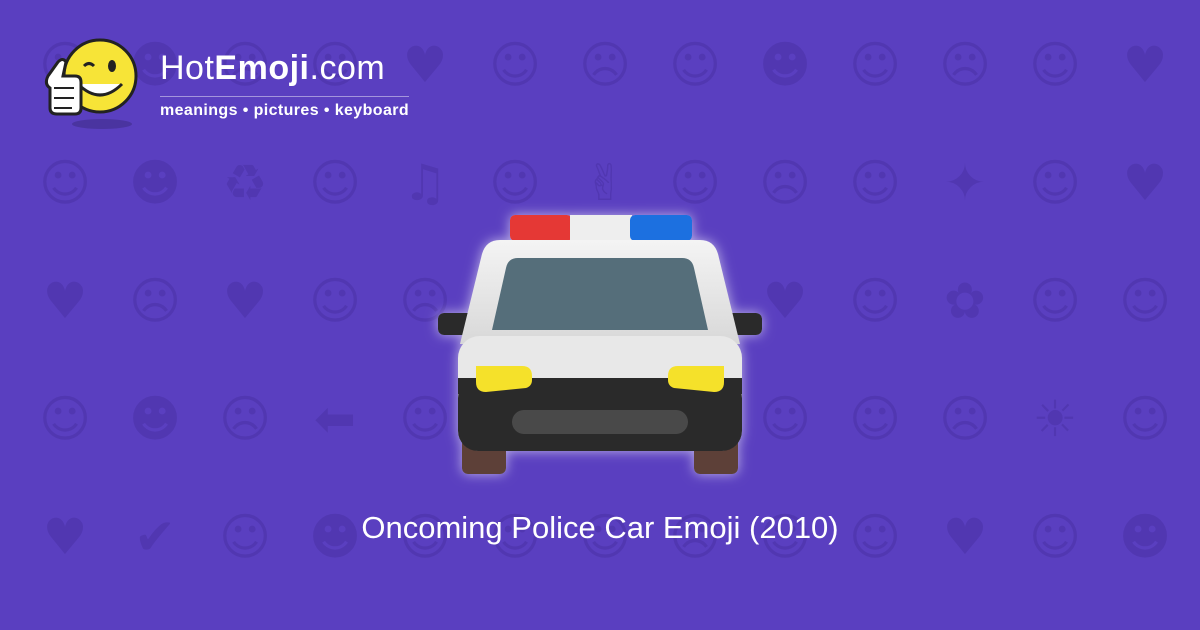  What do you see at coordinates (600, 527) in the screenshot?
I see `emoji-caption: Oncoming Police Car Emoji (2010)` at bounding box center [600, 527].